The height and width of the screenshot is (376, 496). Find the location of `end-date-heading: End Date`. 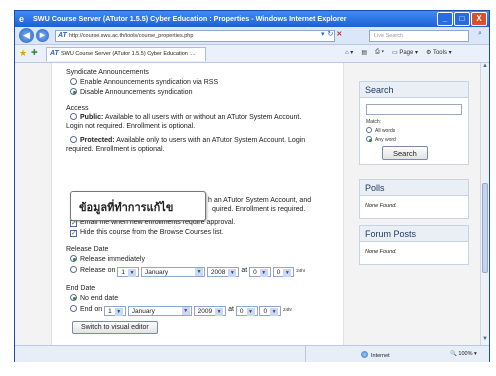

end-date-heading: End Date is located at coordinates (81, 288).